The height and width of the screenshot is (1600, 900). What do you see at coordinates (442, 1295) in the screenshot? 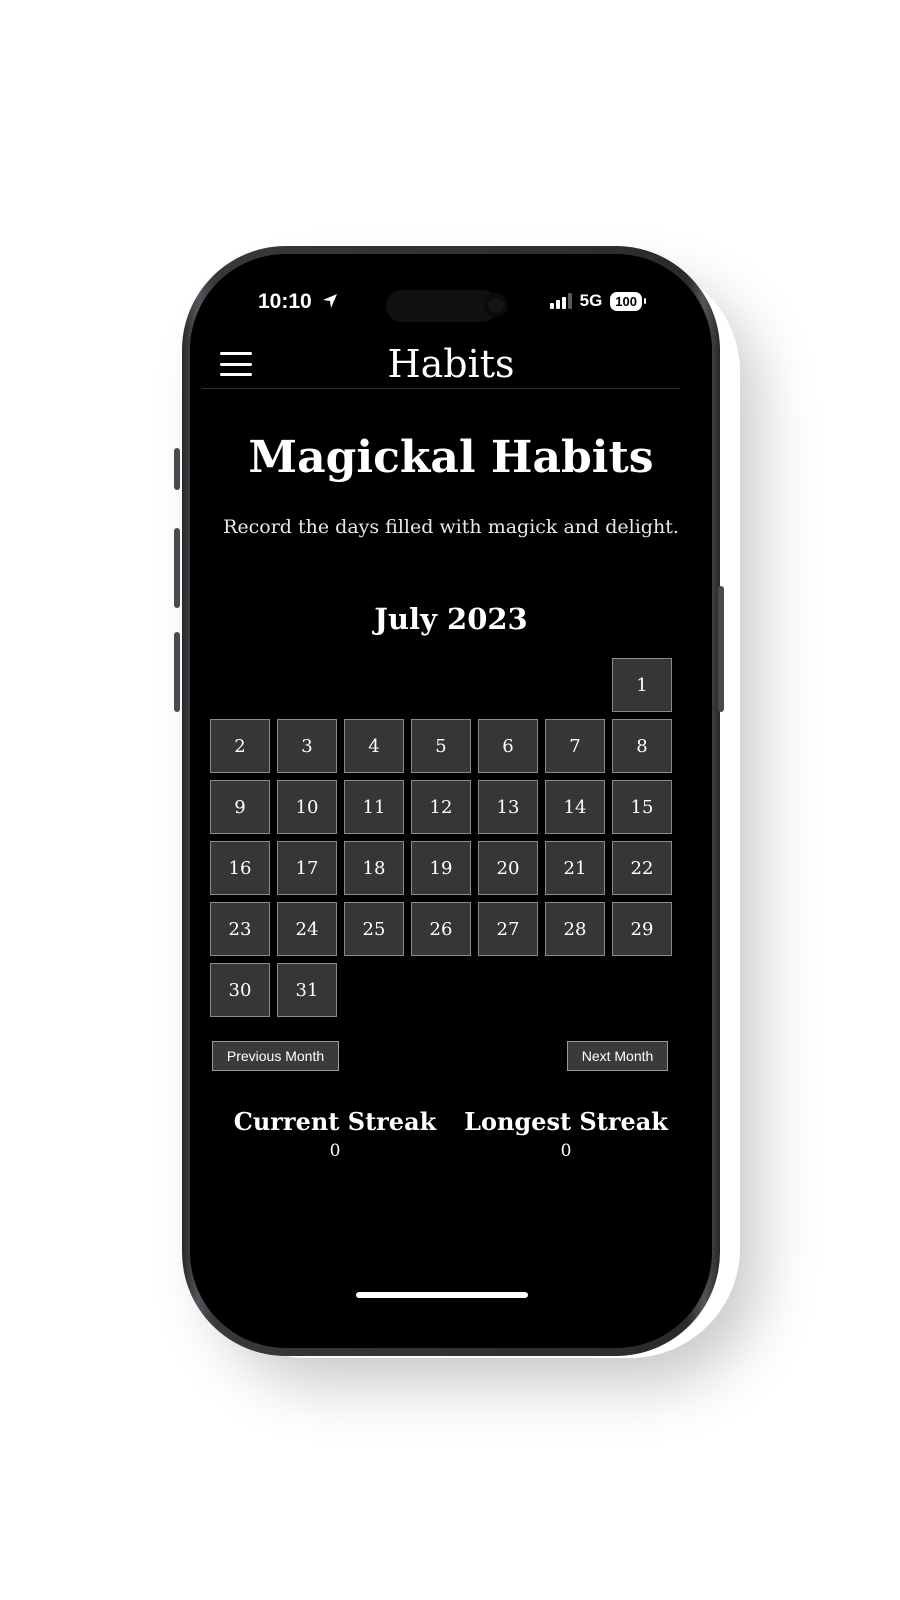
I see `home-indicator` at bounding box center [442, 1295].